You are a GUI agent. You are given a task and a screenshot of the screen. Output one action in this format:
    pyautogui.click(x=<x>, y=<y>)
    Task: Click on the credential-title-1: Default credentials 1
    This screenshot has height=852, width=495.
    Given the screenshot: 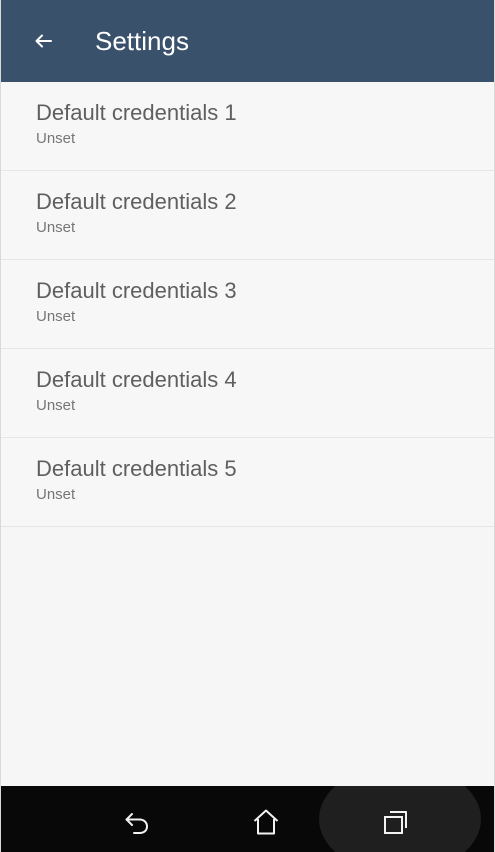 What is the action you would take?
    pyautogui.click(x=136, y=112)
    